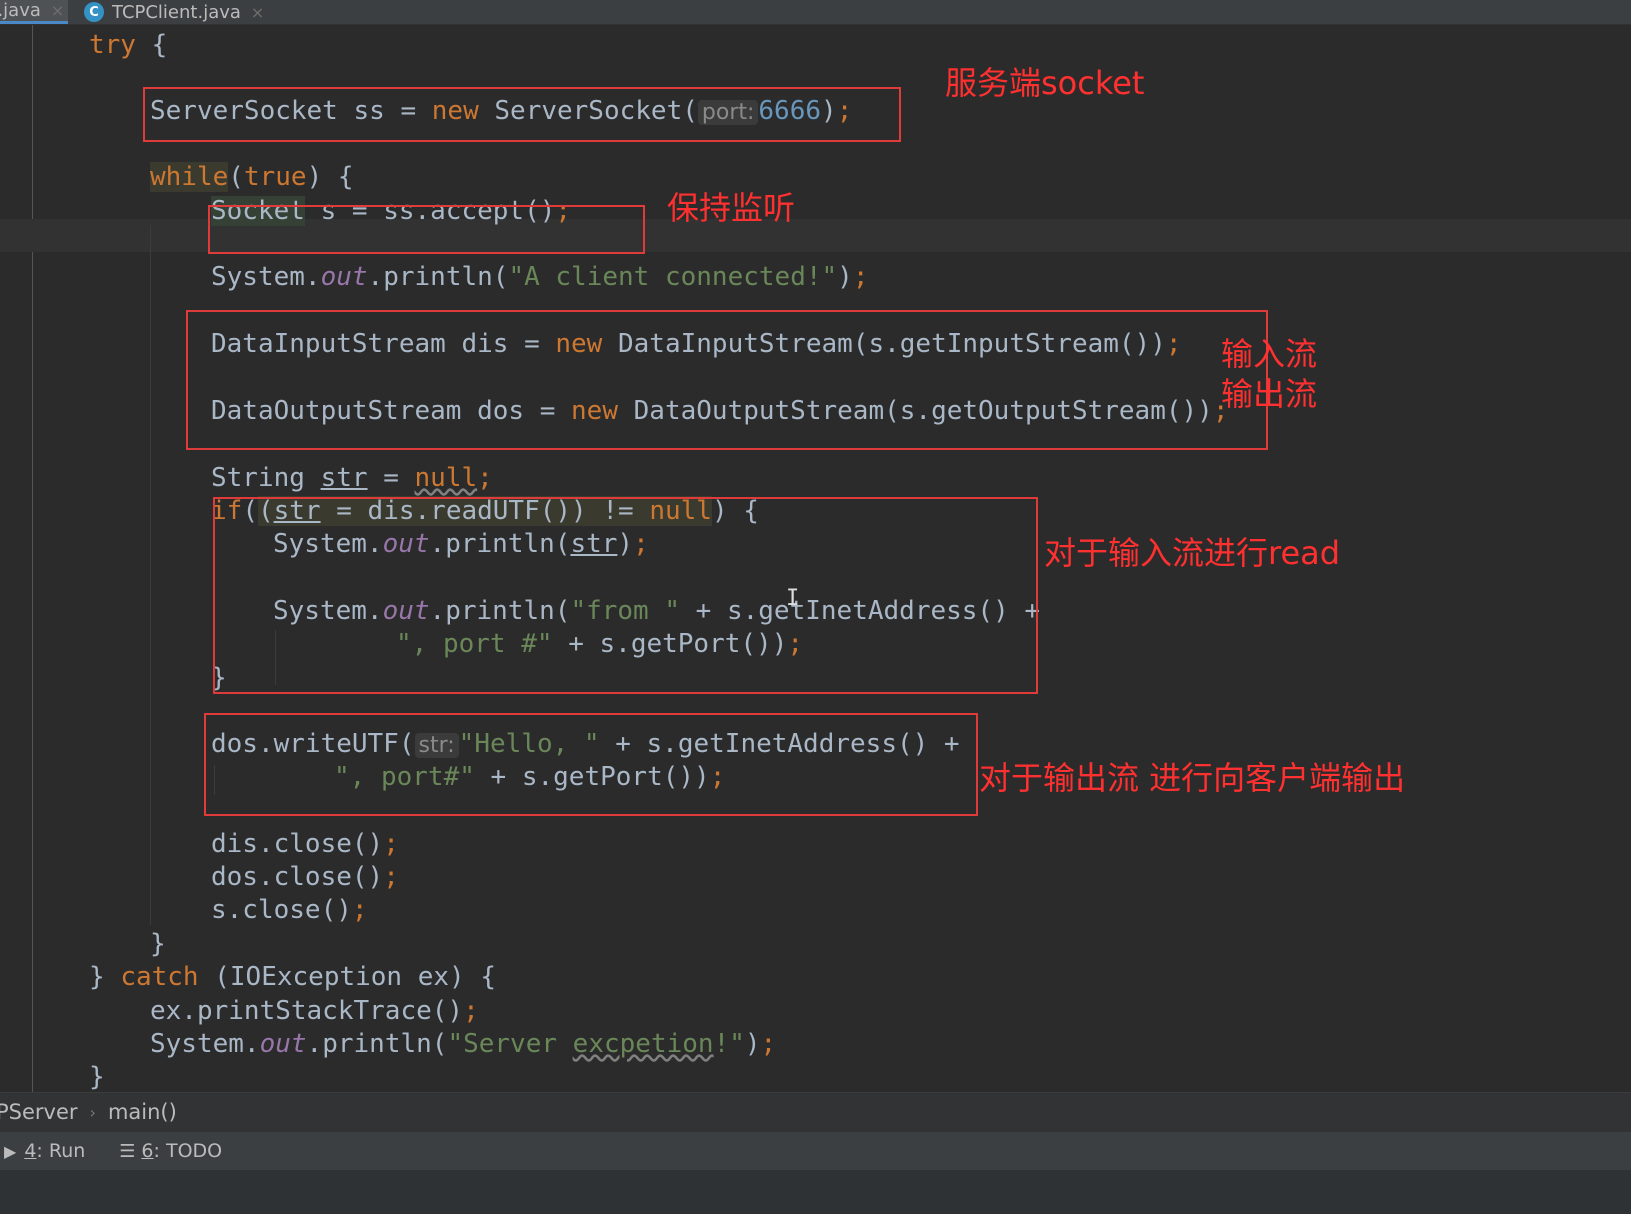  What do you see at coordinates (426, 229) in the screenshot?
I see `annotation-box-accept` at bounding box center [426, 229].